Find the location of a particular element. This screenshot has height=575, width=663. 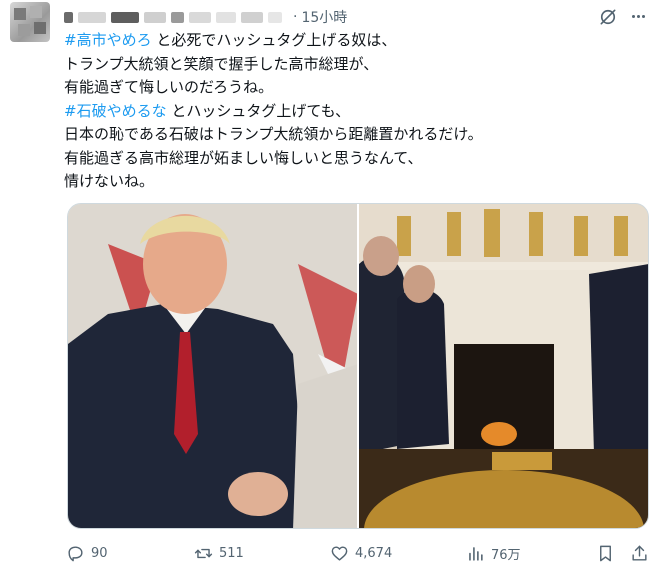

avatar is located at coordinates (30, 22).